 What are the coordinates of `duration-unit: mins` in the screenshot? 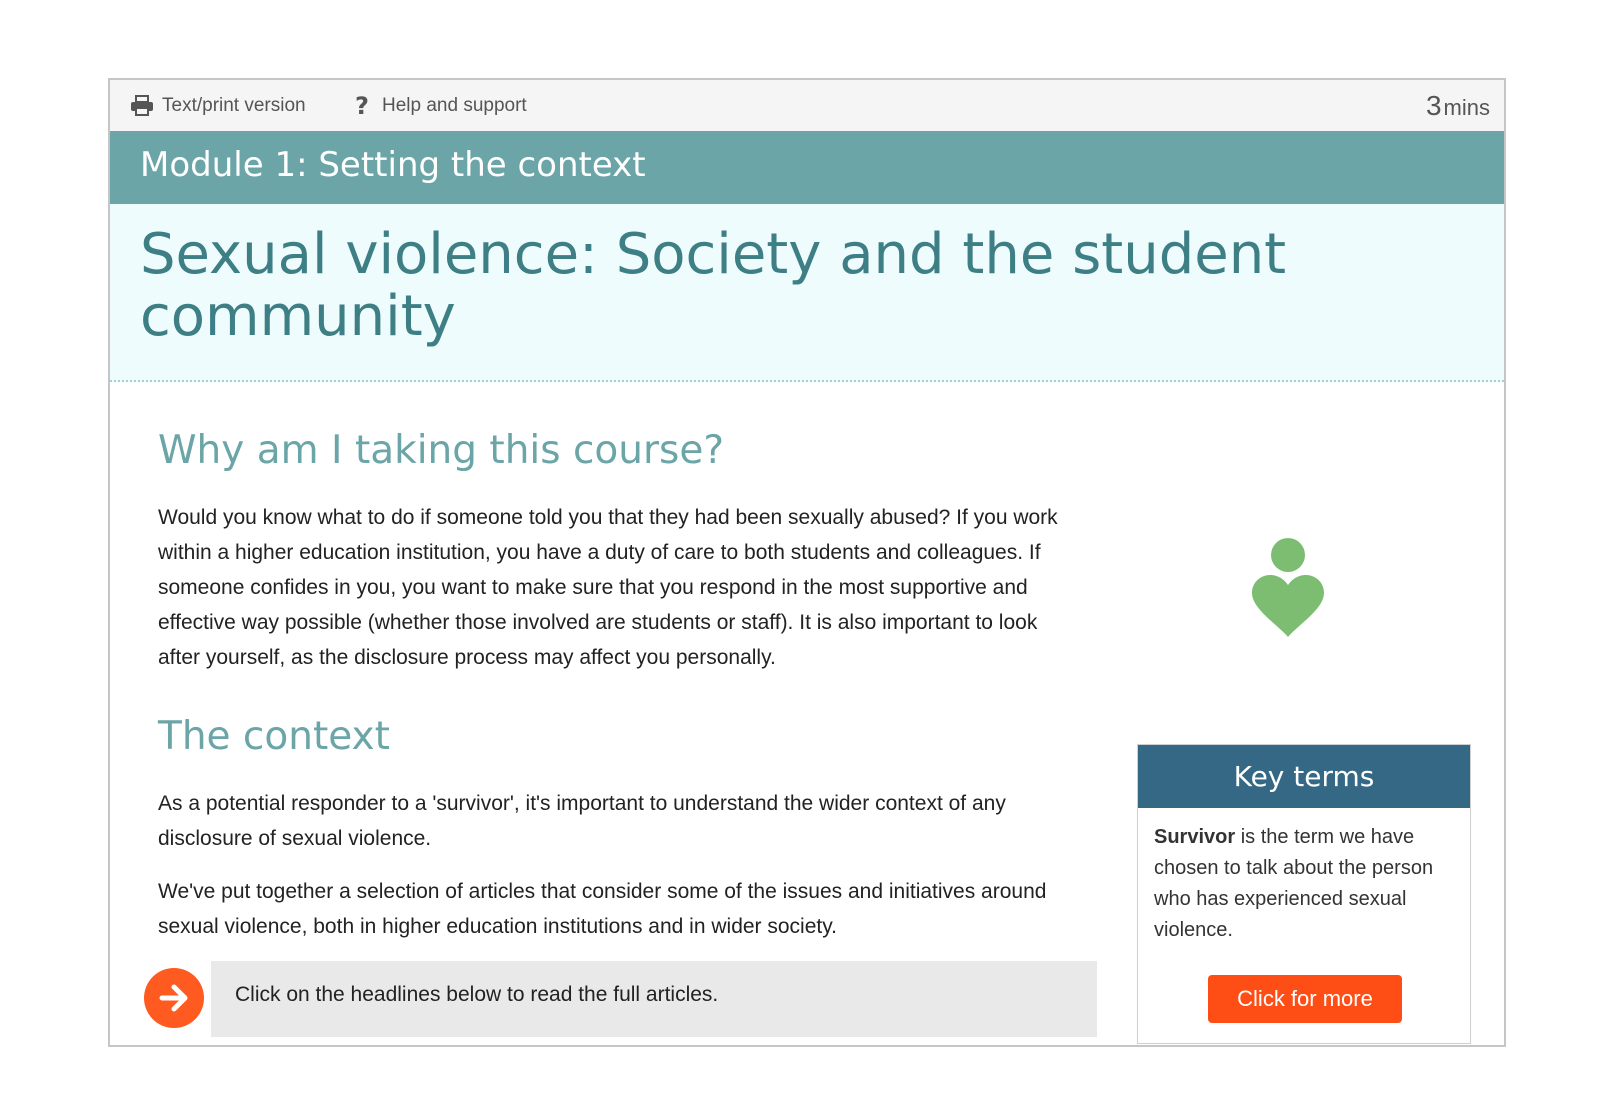 It's located at (1466, 107).